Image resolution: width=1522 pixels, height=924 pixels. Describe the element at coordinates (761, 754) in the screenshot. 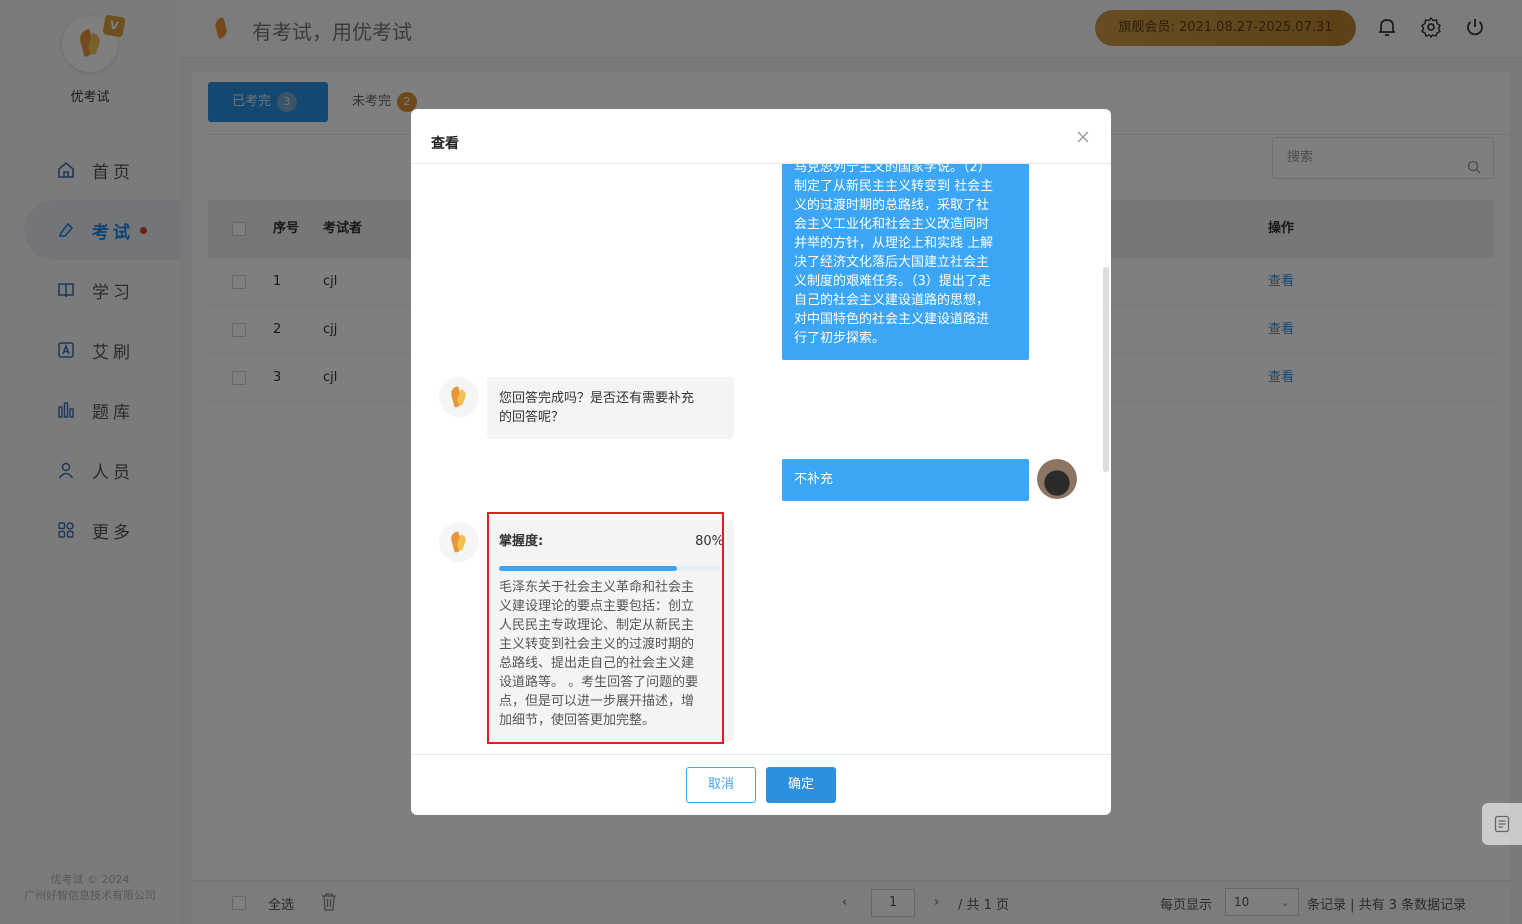

I see `dialog-footer-divider` at that location.